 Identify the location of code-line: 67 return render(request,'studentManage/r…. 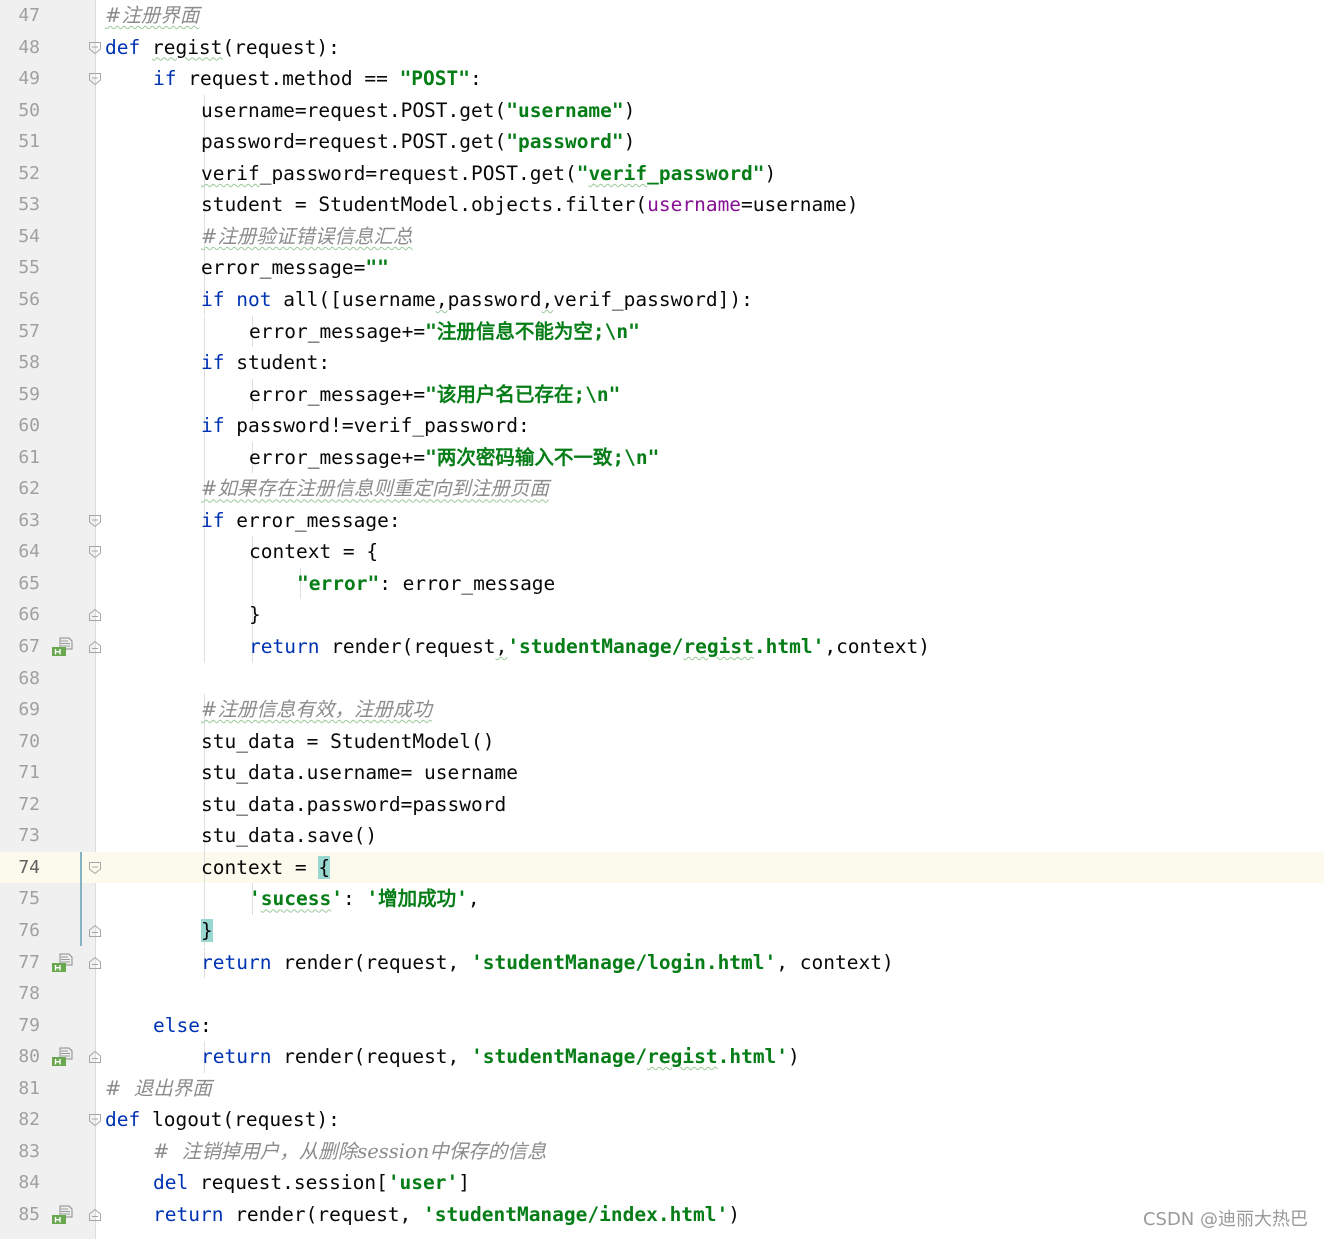
(662, 647).